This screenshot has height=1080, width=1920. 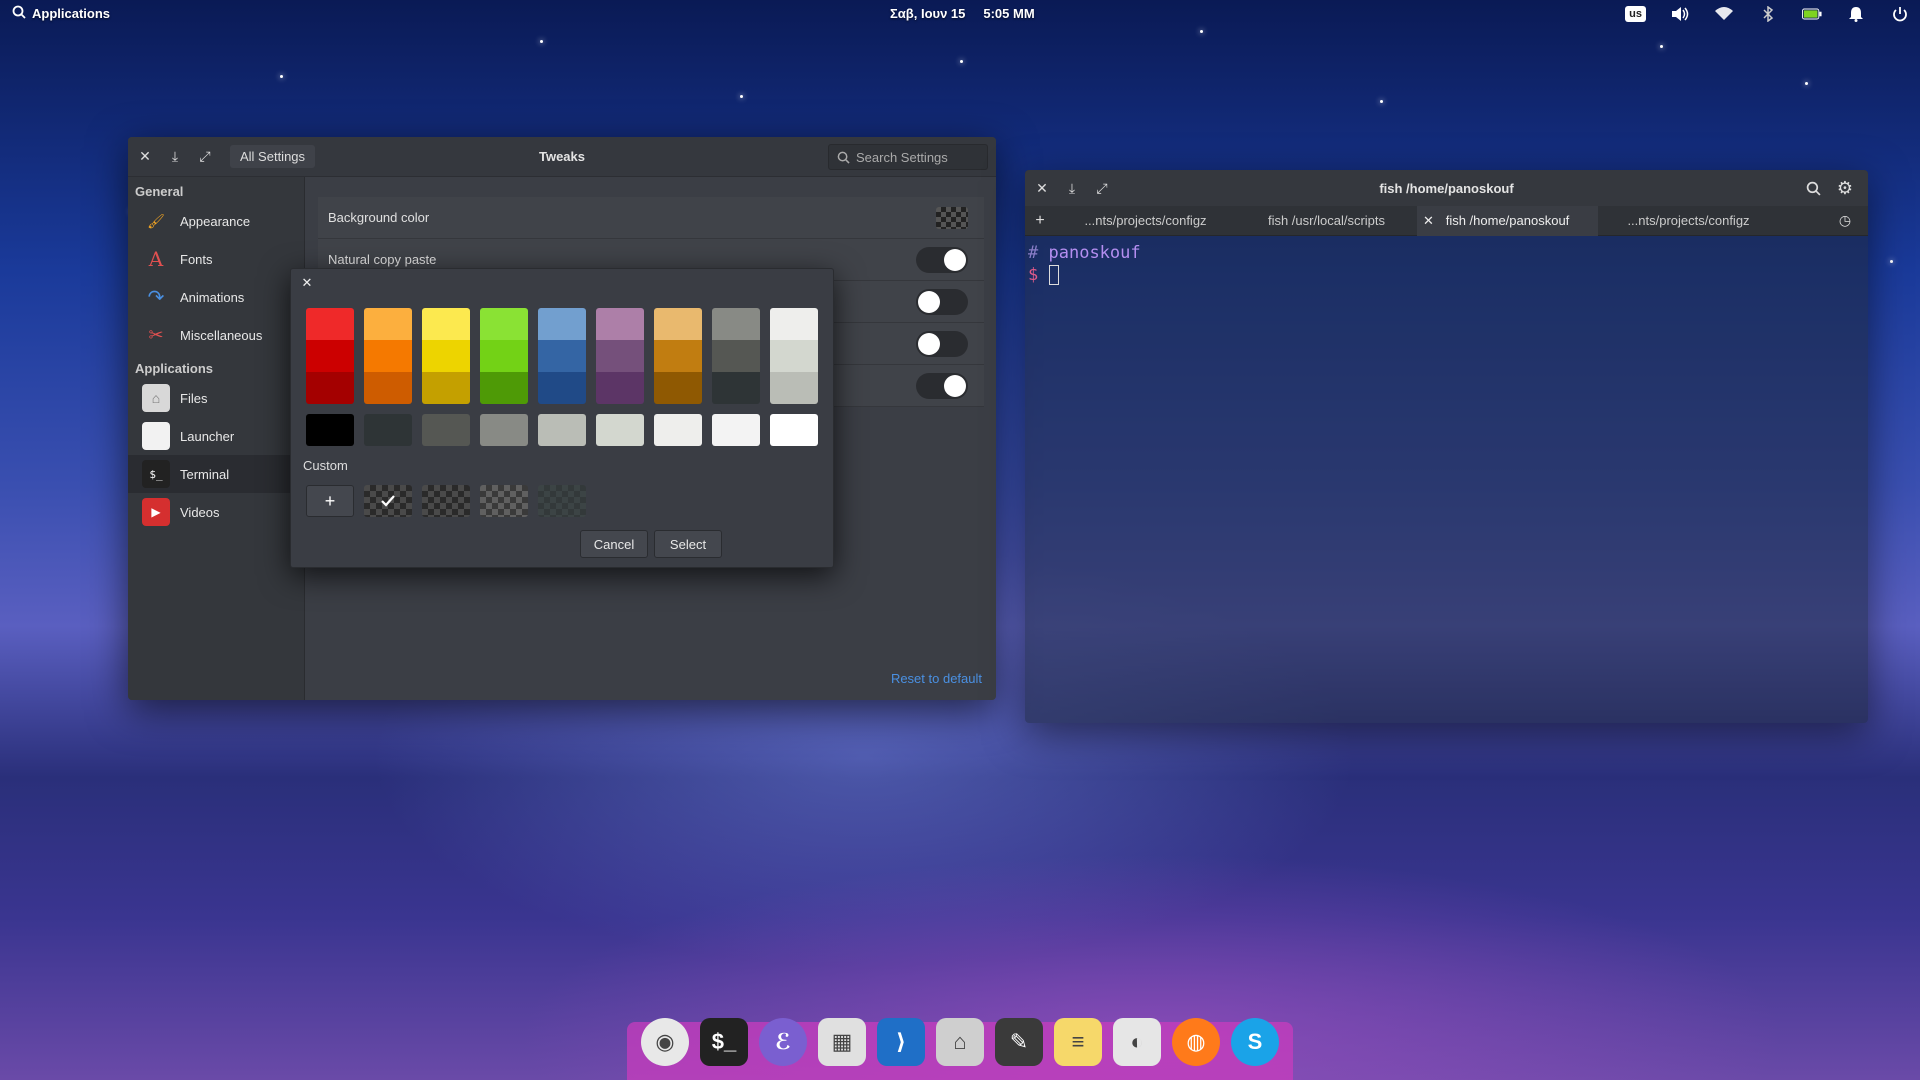 I want to click on terminal-titlebar: ✕ ⤓ ⤢ fish /home/panoskouf ⚙, so click(x=1446, y=188).